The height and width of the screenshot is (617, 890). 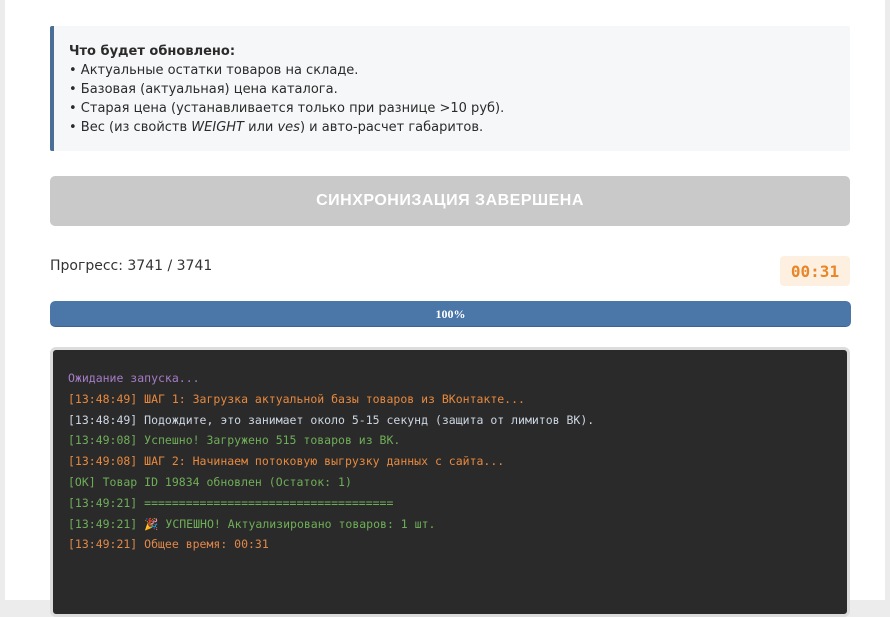 What do you see at coordinates (261, 127) in the screenshot?
I see `update-info-item-text: или` at bounding box center [261, 127].